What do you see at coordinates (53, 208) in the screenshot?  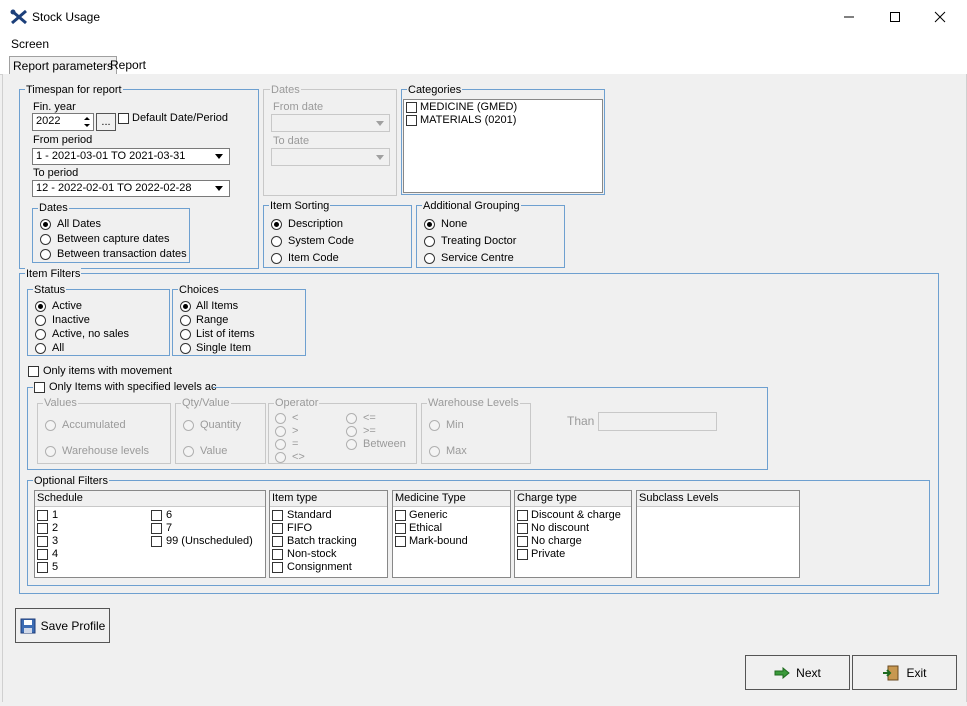 I see `dates-mode-legend: Dates` at bounding box center [53, 208].